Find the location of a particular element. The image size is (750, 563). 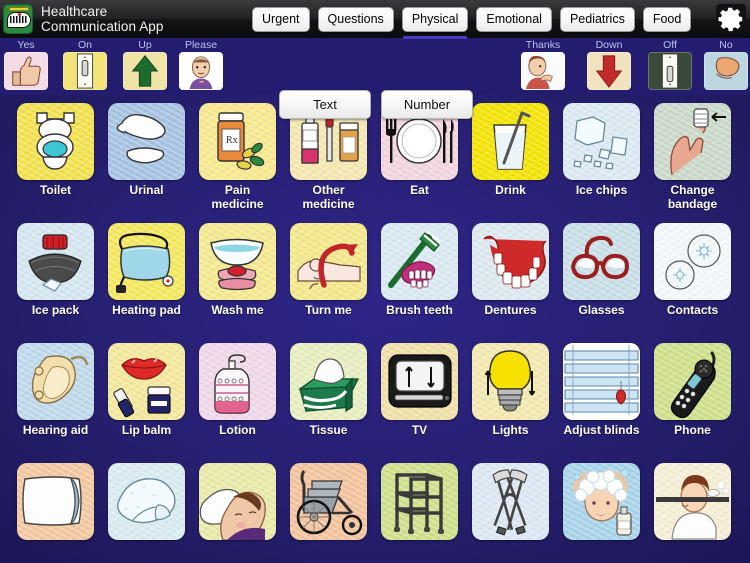

grid-cell-other-medicine: Other medicine is located at coordinates (328, 157).